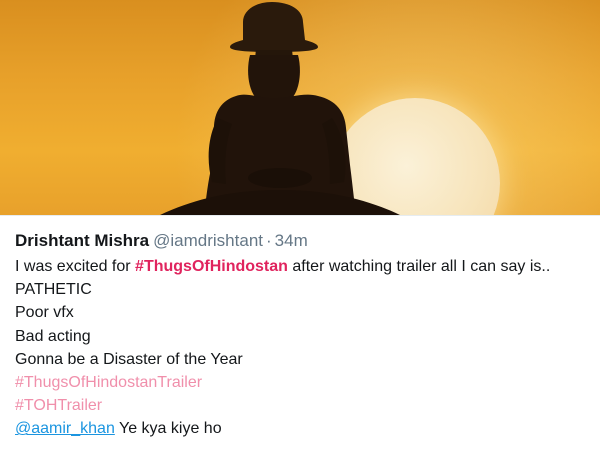 Image resolution: width=600 pixels, height=451 pixels. Describe the element at coordinates (75, 266) in the screenshot. I see `line1-prefix: I was excited for` at that location.